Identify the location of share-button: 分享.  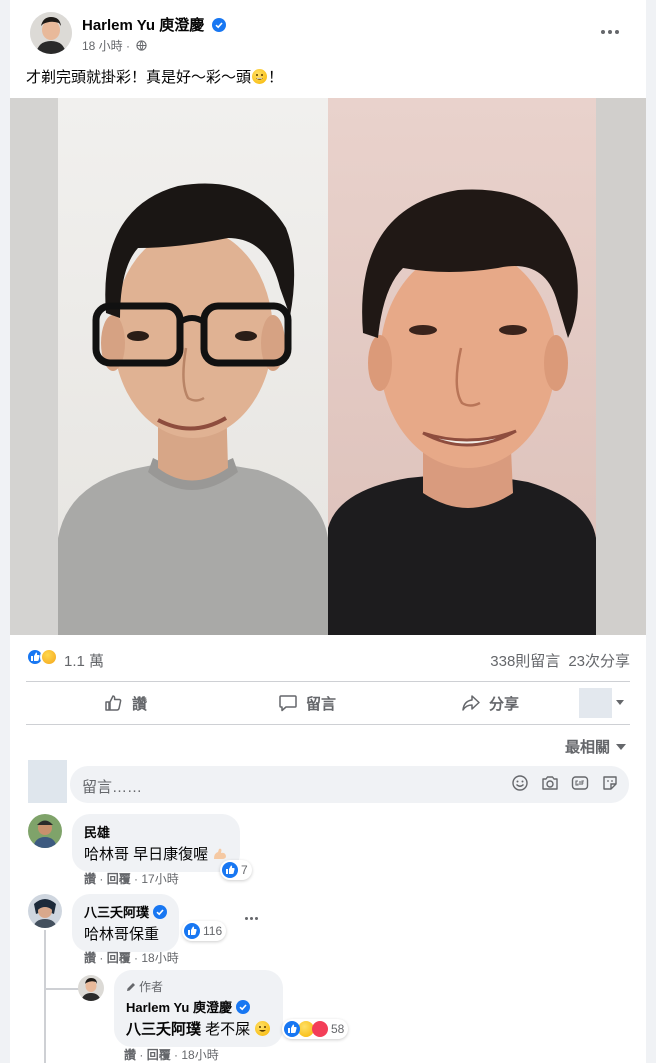
(490, 703).